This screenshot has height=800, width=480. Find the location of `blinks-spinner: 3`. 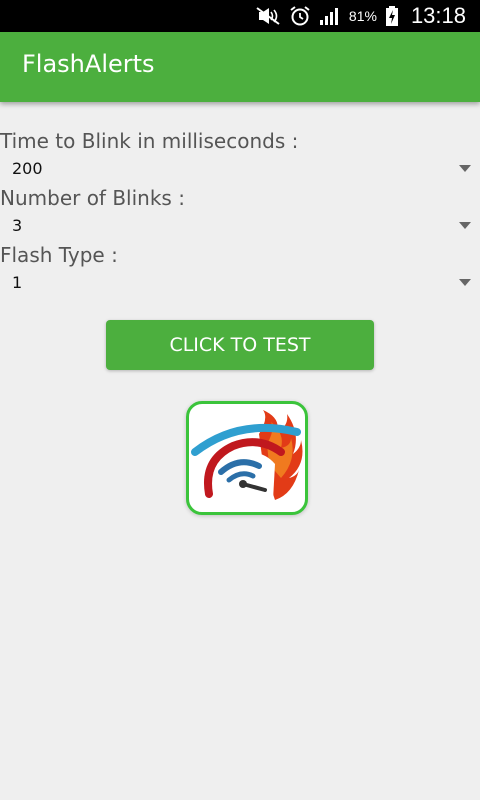

blinks-spinner: 3 is located at coordinates (240, 226).